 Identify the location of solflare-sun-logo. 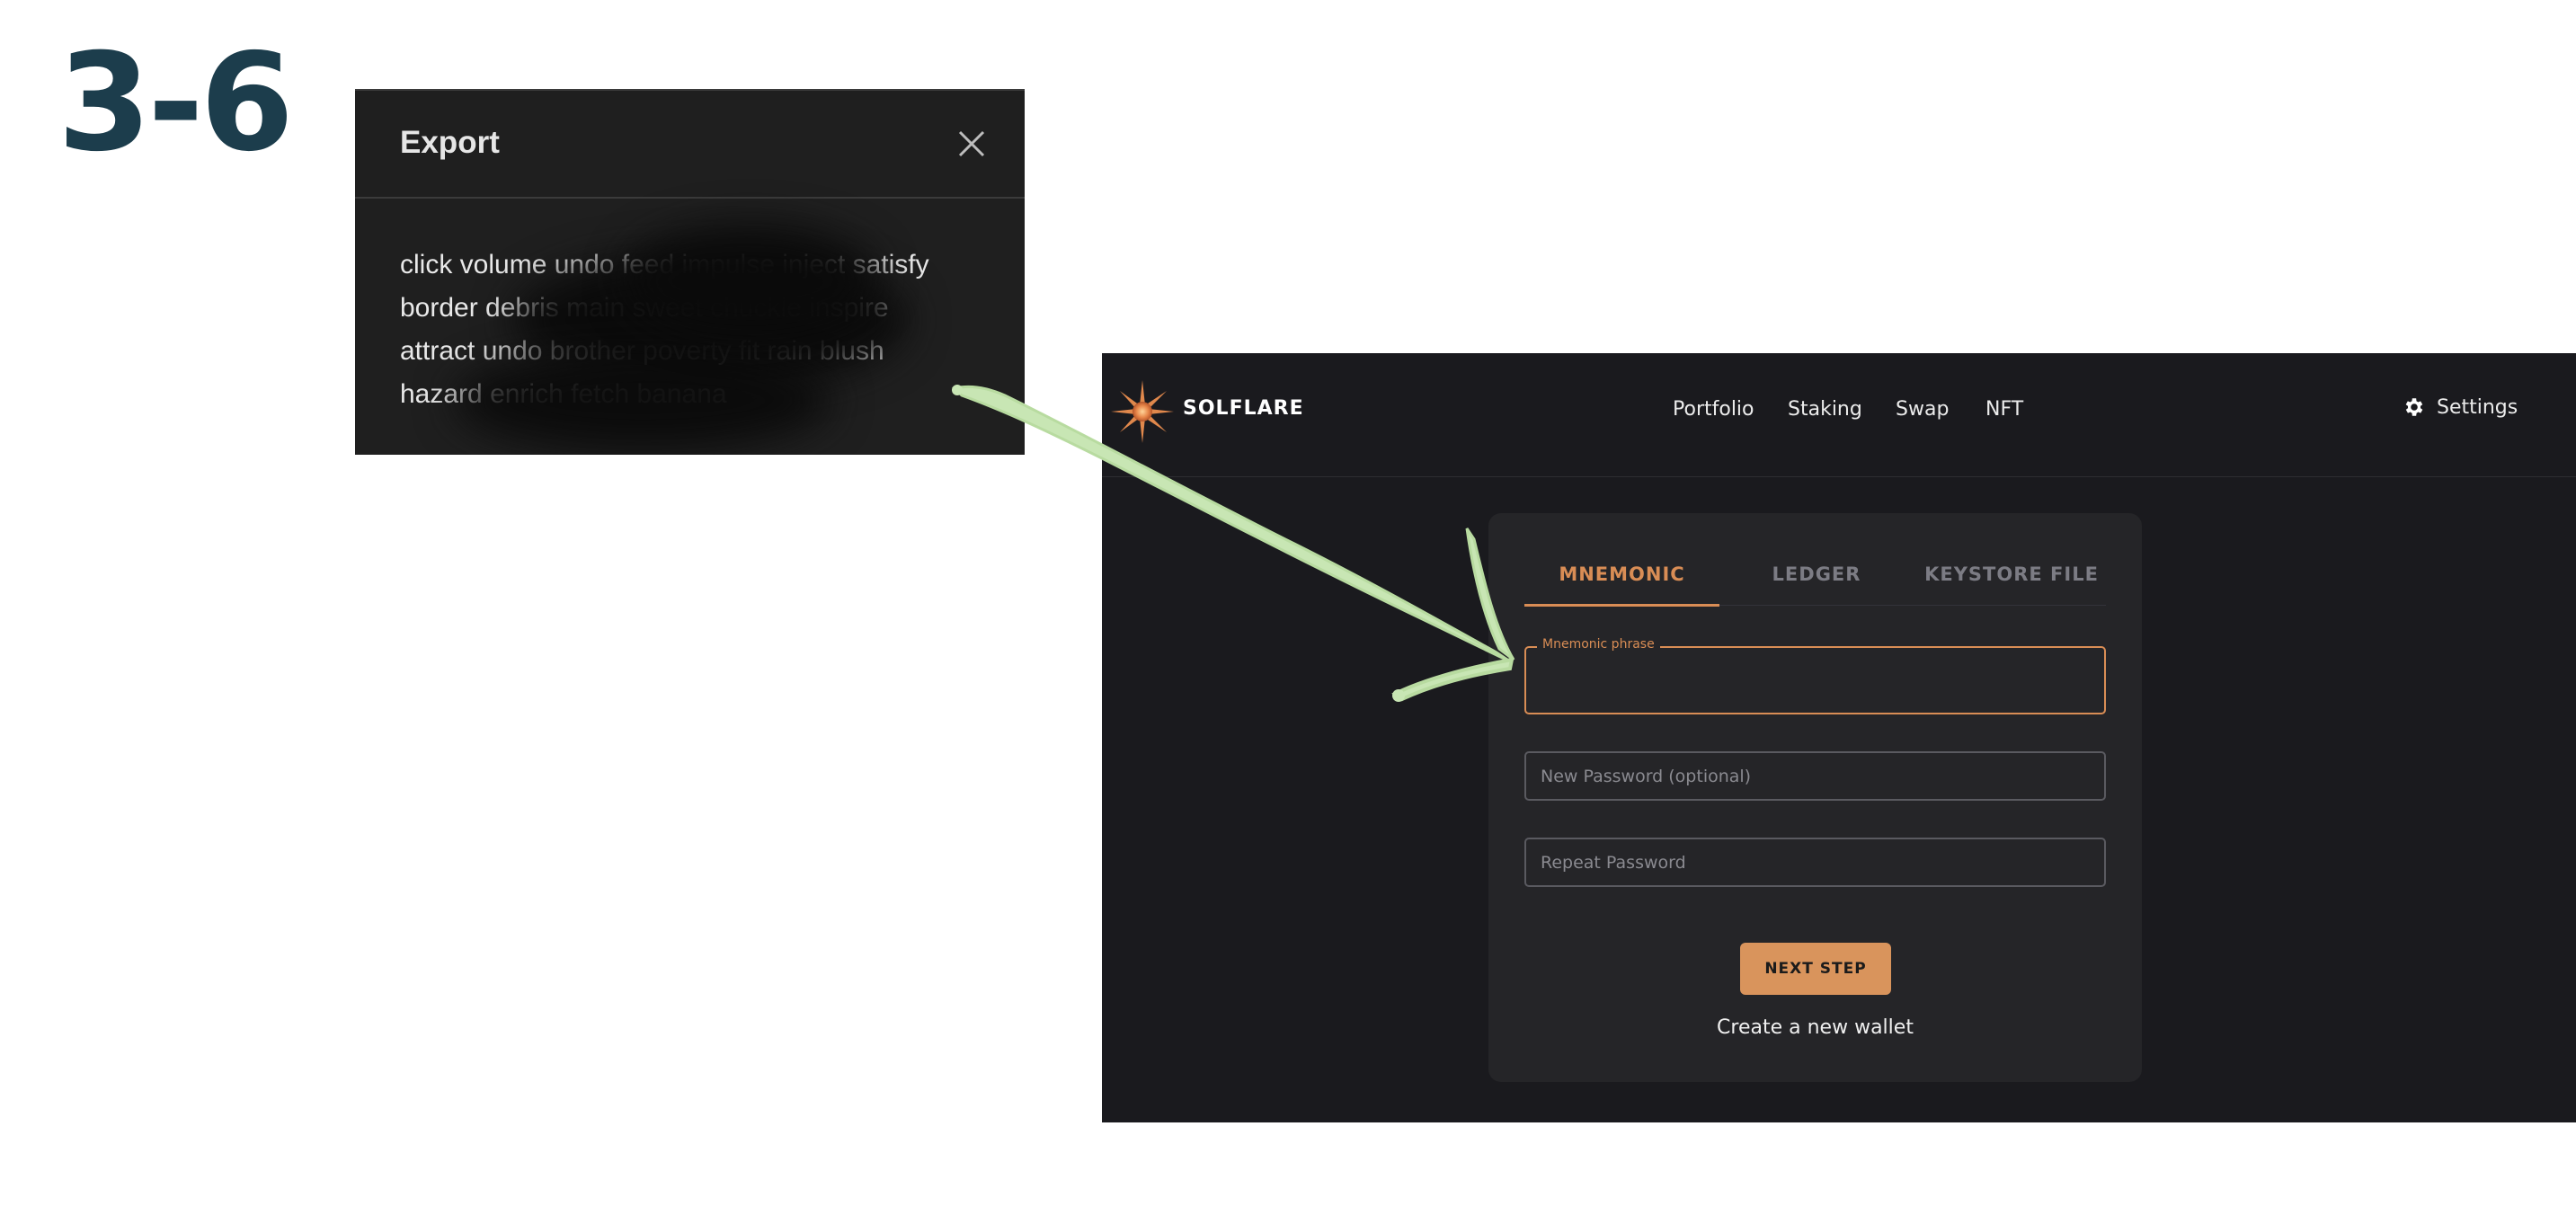
(1142, 412).